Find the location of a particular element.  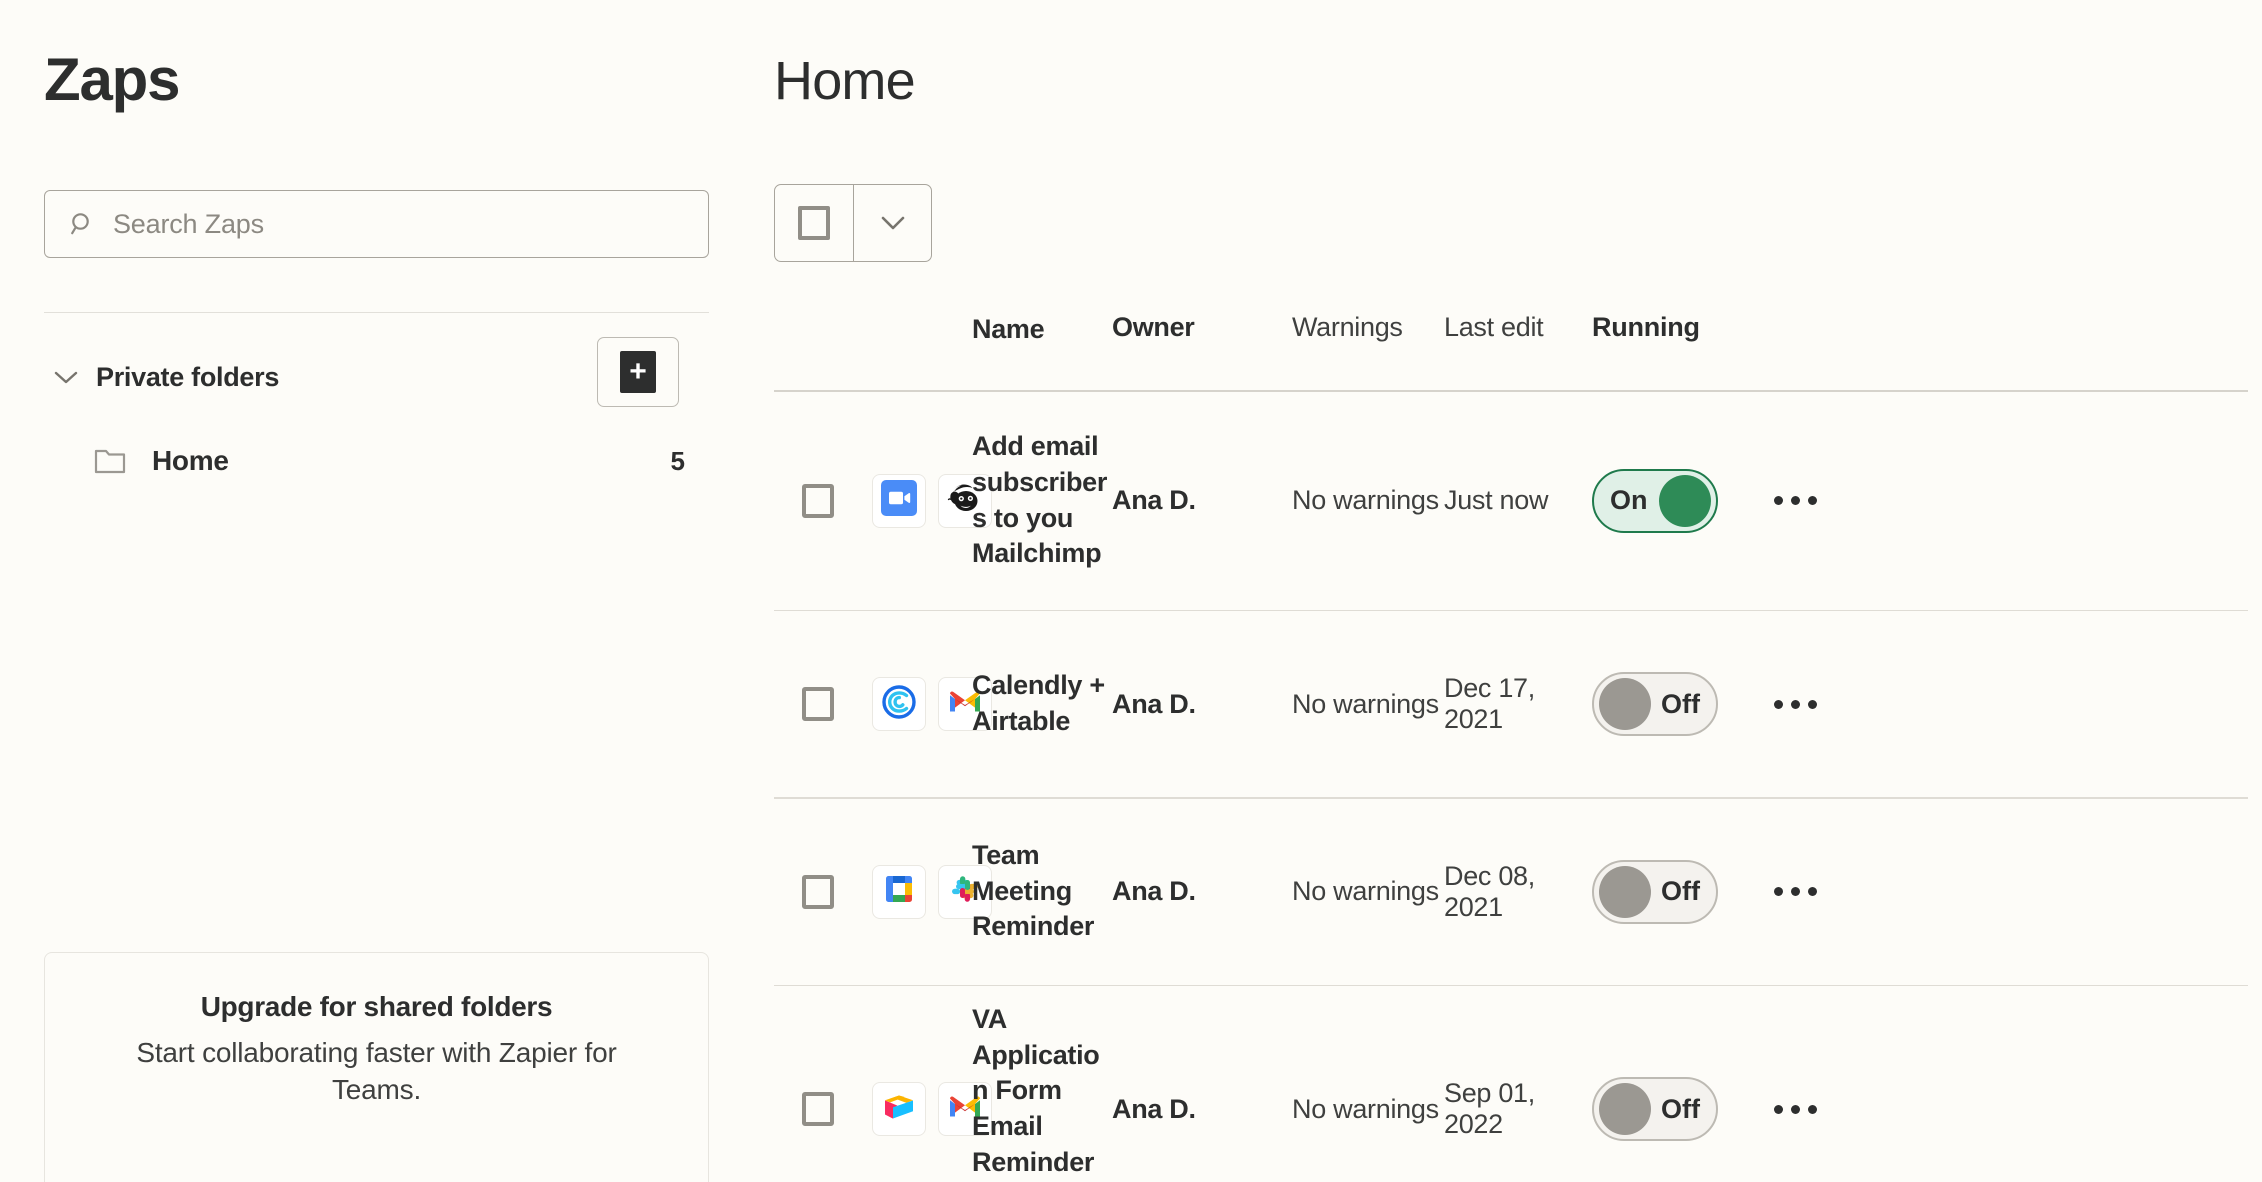

row-last-edit: Dec 17, 2021 is located at coordinates (1489, 703).